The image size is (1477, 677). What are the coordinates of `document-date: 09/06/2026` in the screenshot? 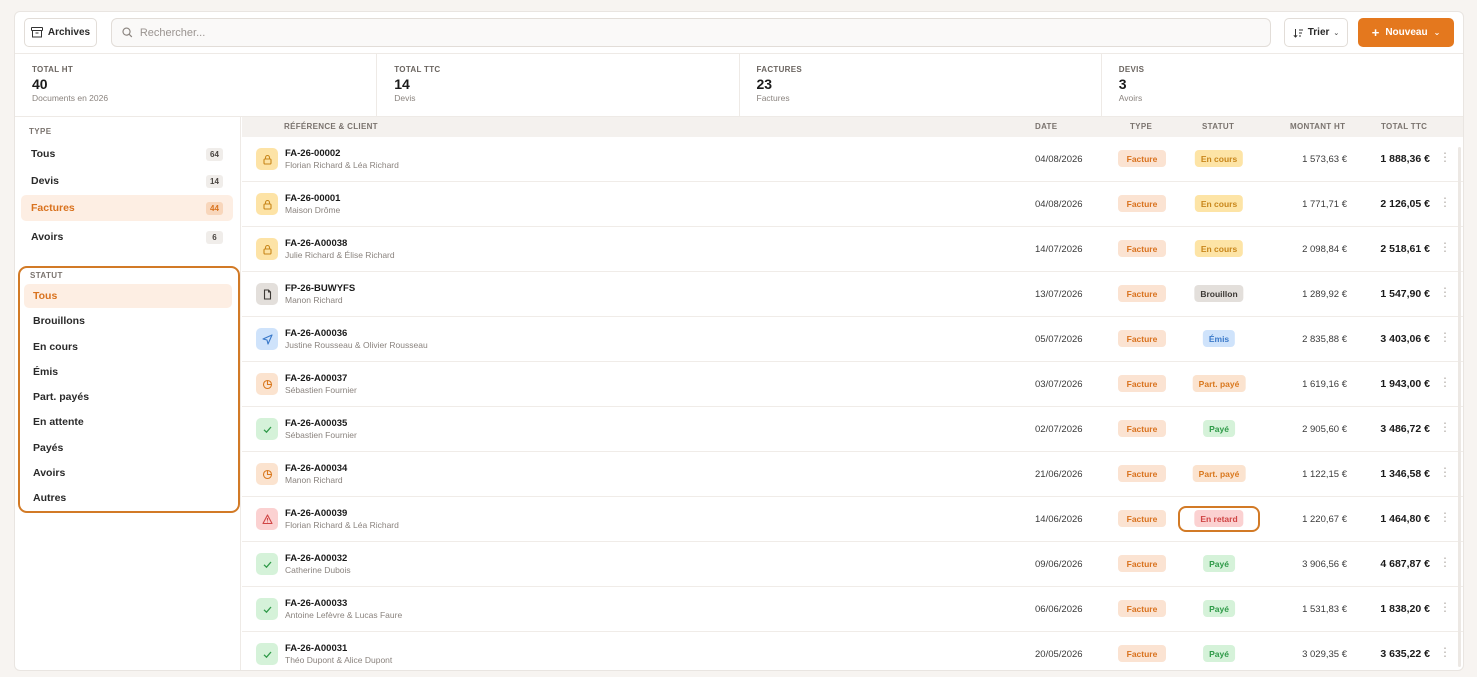 It's located at (1059, 564).